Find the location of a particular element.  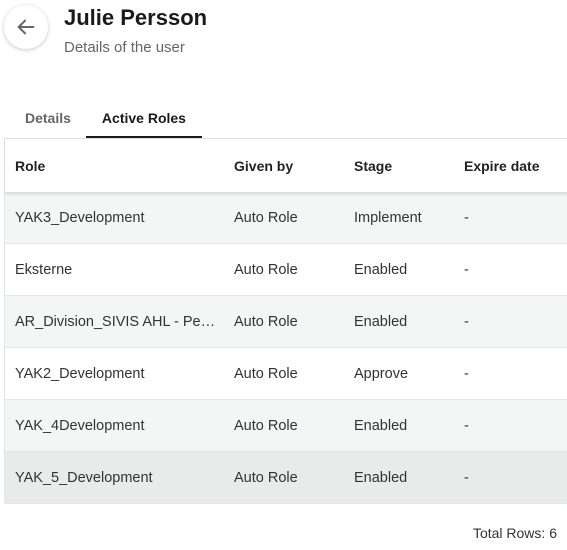

table-row: YAK2_Development Auto Role Approve - is located at coordinates (286, 374).